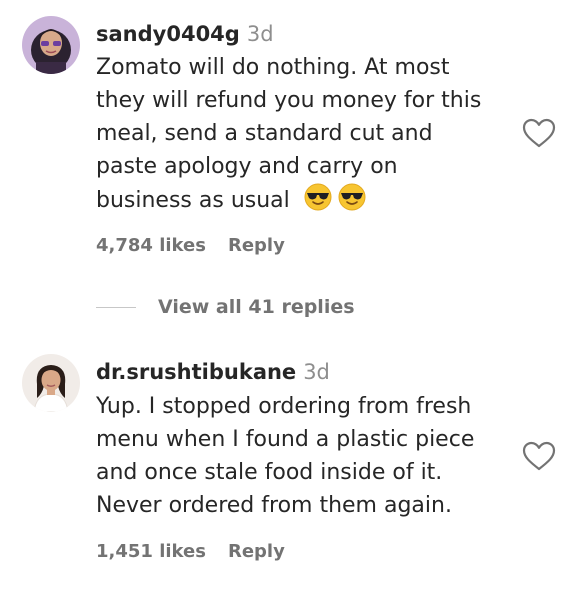  I want to click on avatar-image, so click(51, 383).